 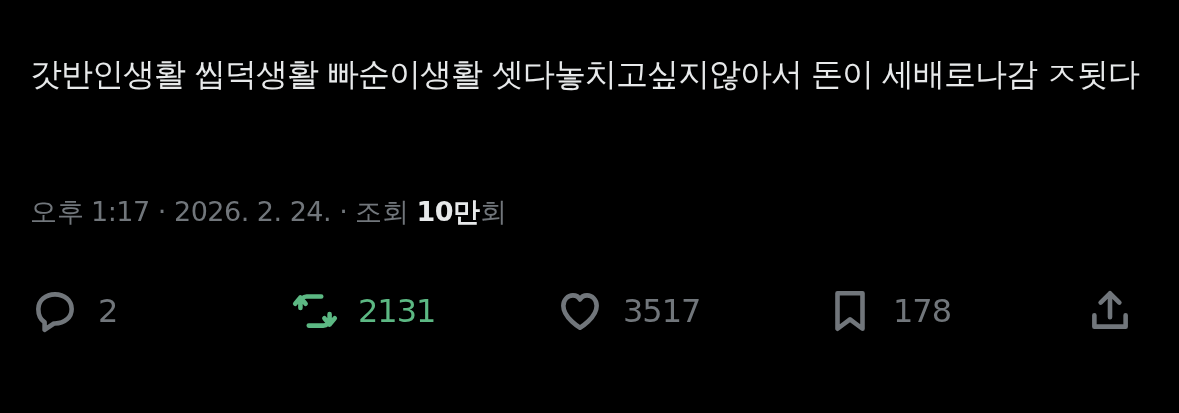 I want to click on repost-button: 2131, so click(x=363, y=311).